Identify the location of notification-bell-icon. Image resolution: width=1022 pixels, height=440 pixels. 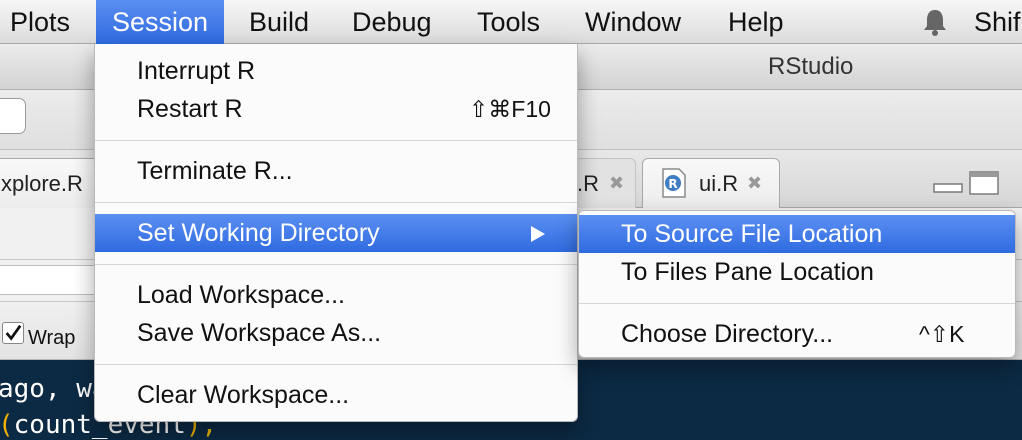
(935, 22).